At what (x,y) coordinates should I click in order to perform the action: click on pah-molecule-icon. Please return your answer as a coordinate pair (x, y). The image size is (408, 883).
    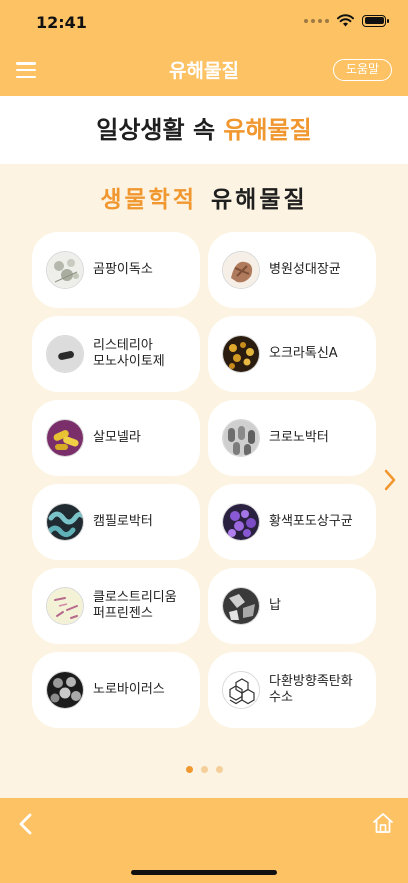
    Looking at the image, I should click on (241, 690).